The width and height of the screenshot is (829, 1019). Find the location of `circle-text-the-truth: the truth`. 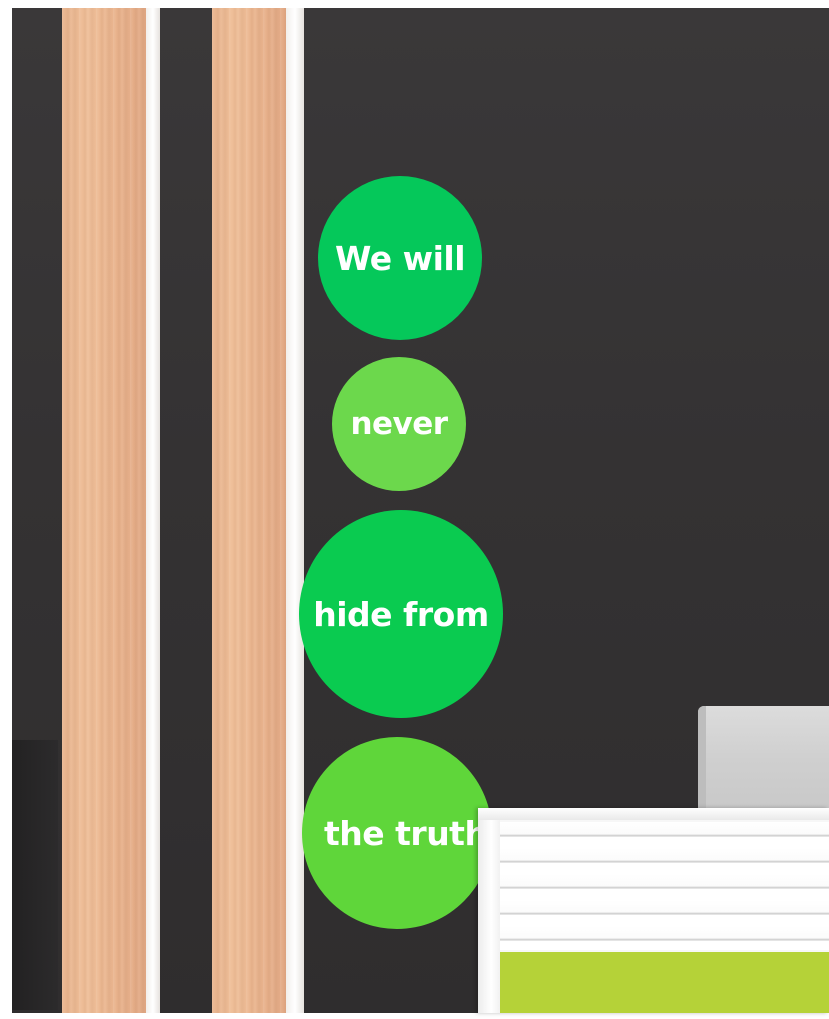

circle-text-the-truth: the truth is located at coordinates (406, 833).